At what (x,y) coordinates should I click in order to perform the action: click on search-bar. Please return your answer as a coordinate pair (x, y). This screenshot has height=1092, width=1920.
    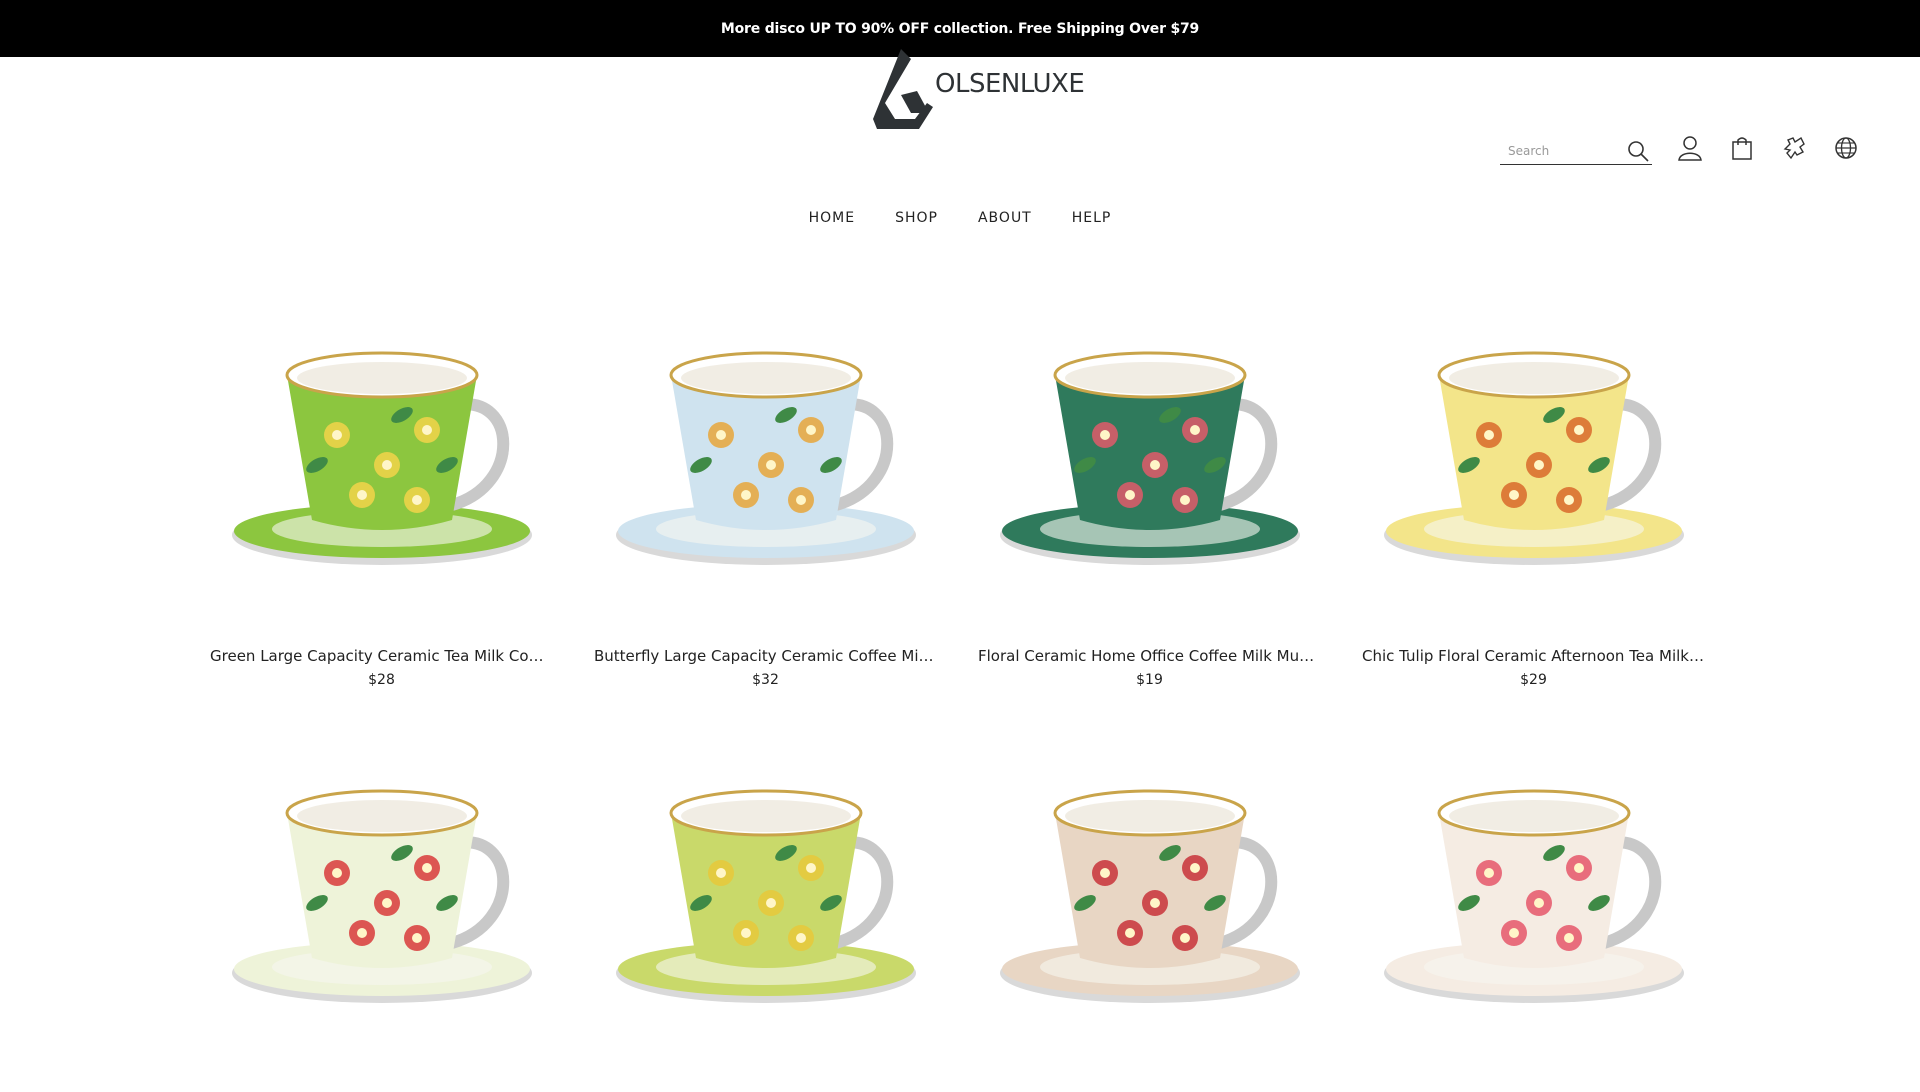
    Looking at the image, I should click on (1576, 151).